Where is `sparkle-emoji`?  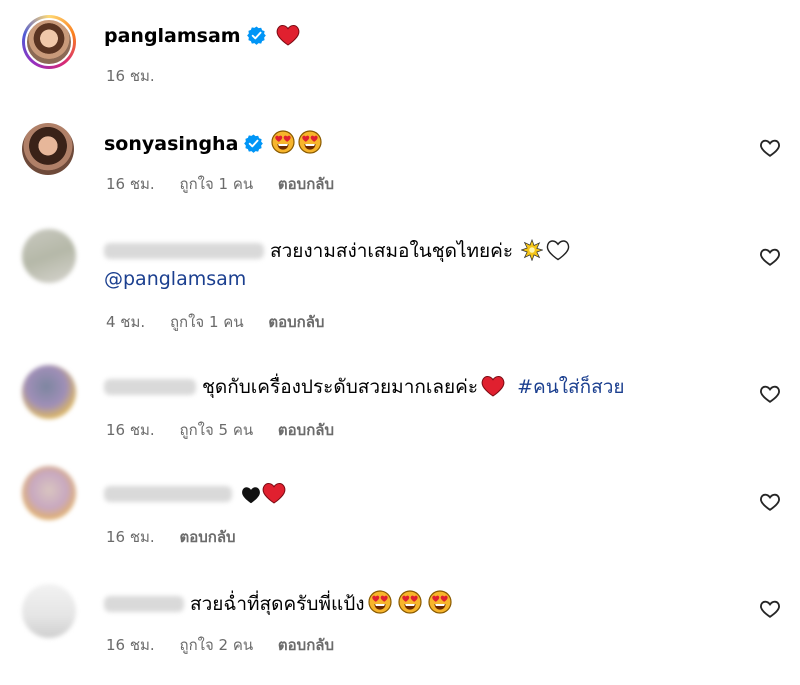
sparkle-emoji is located at coordinates (532, 250).